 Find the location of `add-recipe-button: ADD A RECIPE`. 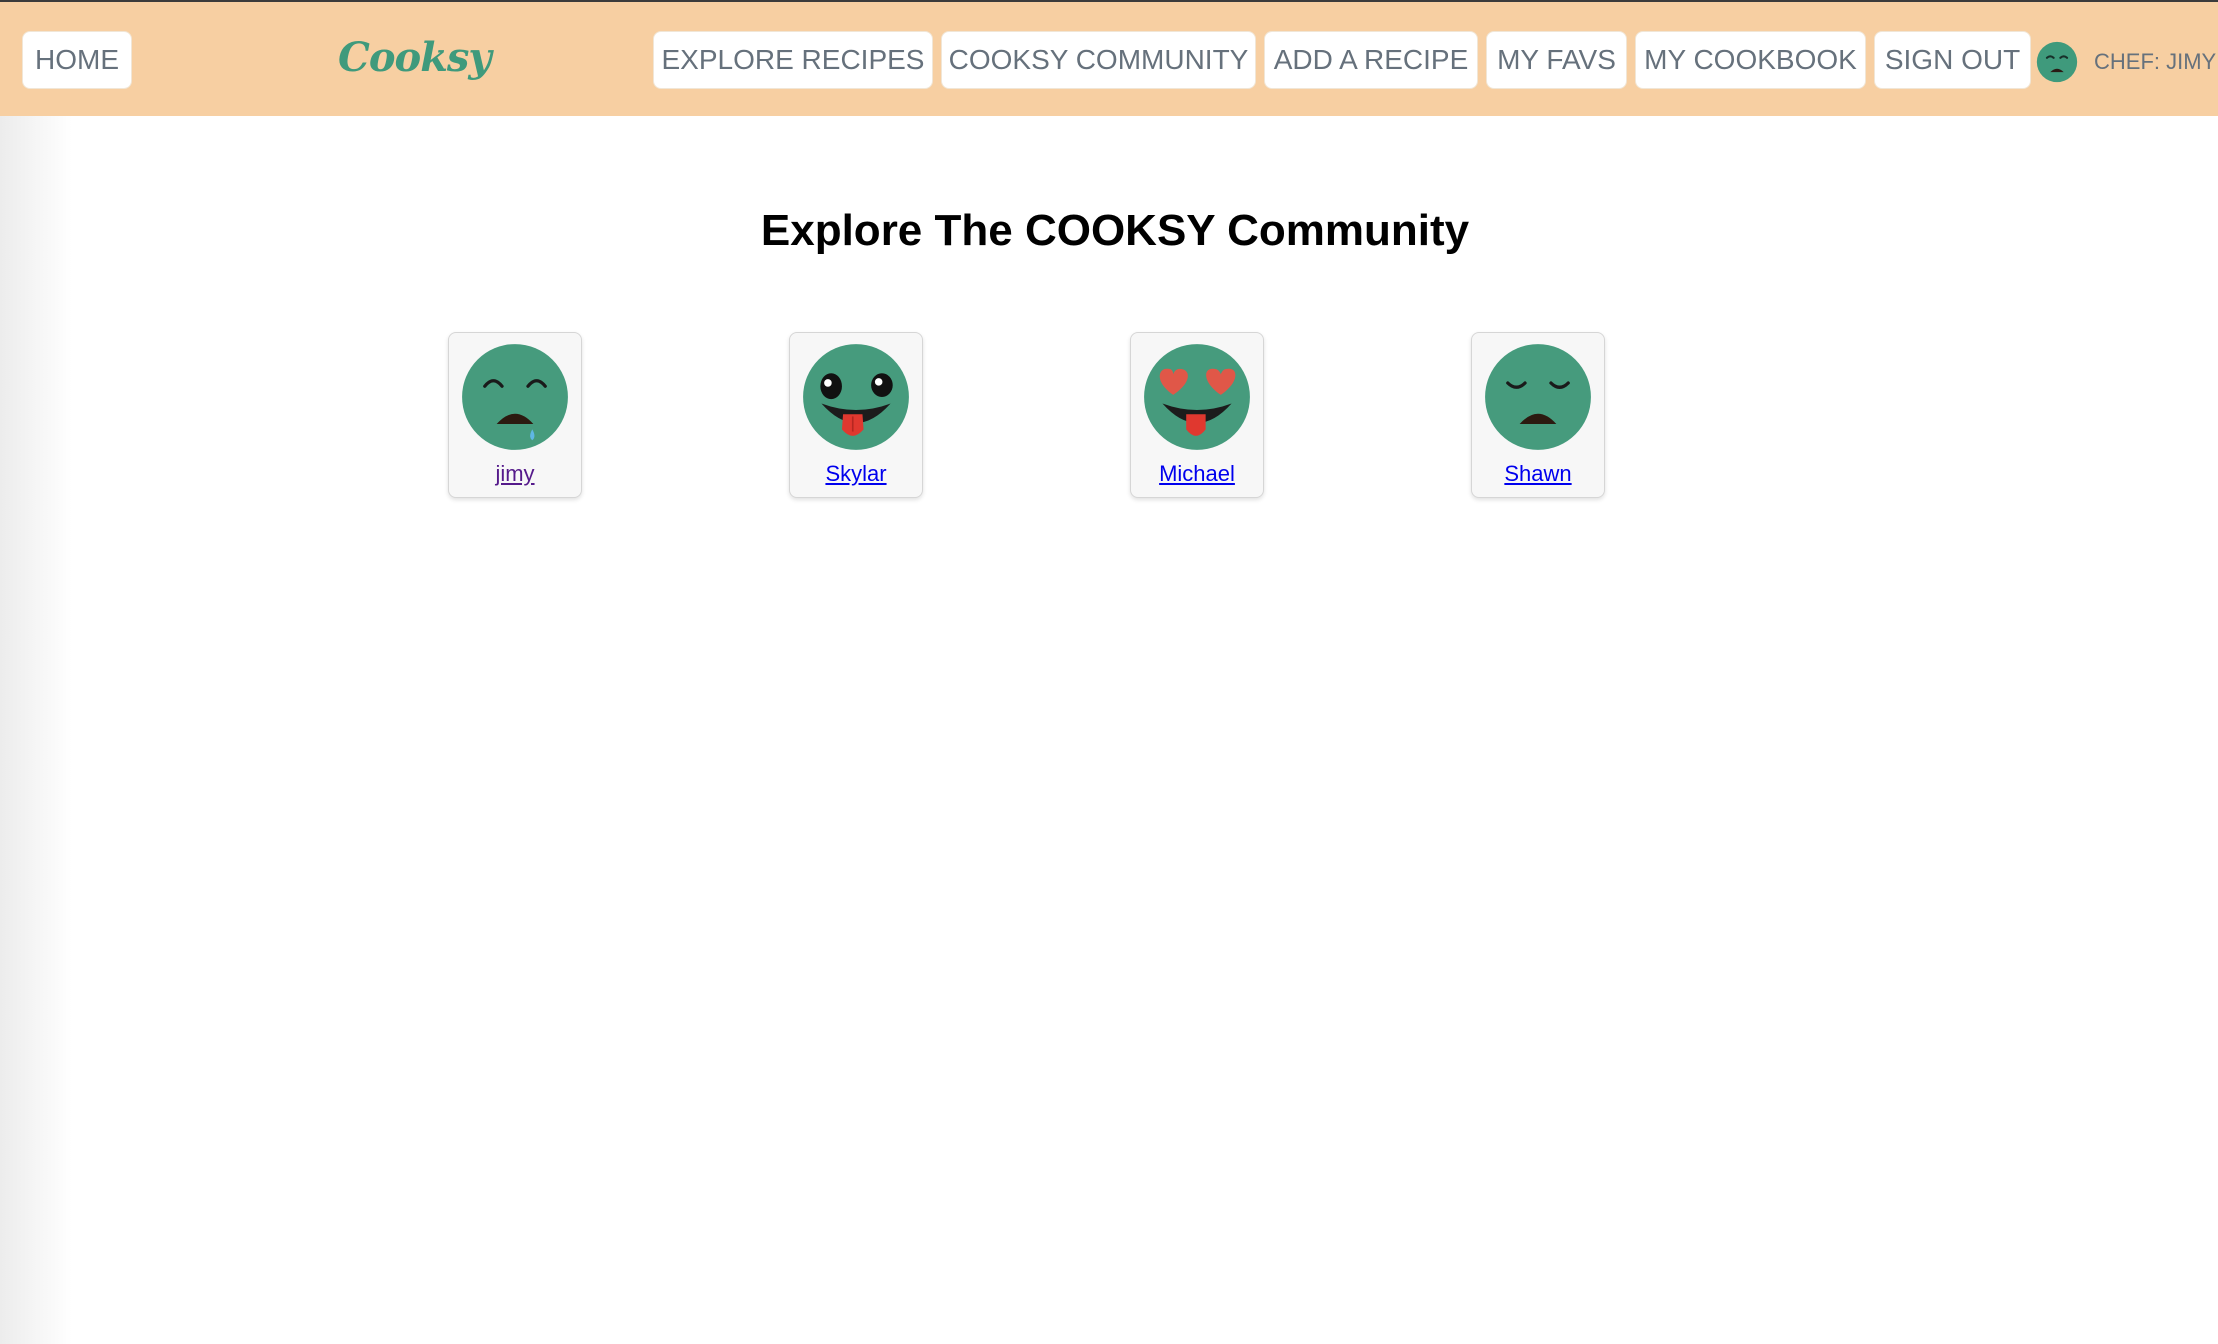

add-recipe-button: ADD A RECIPE is located at coordinates (1371, 60).